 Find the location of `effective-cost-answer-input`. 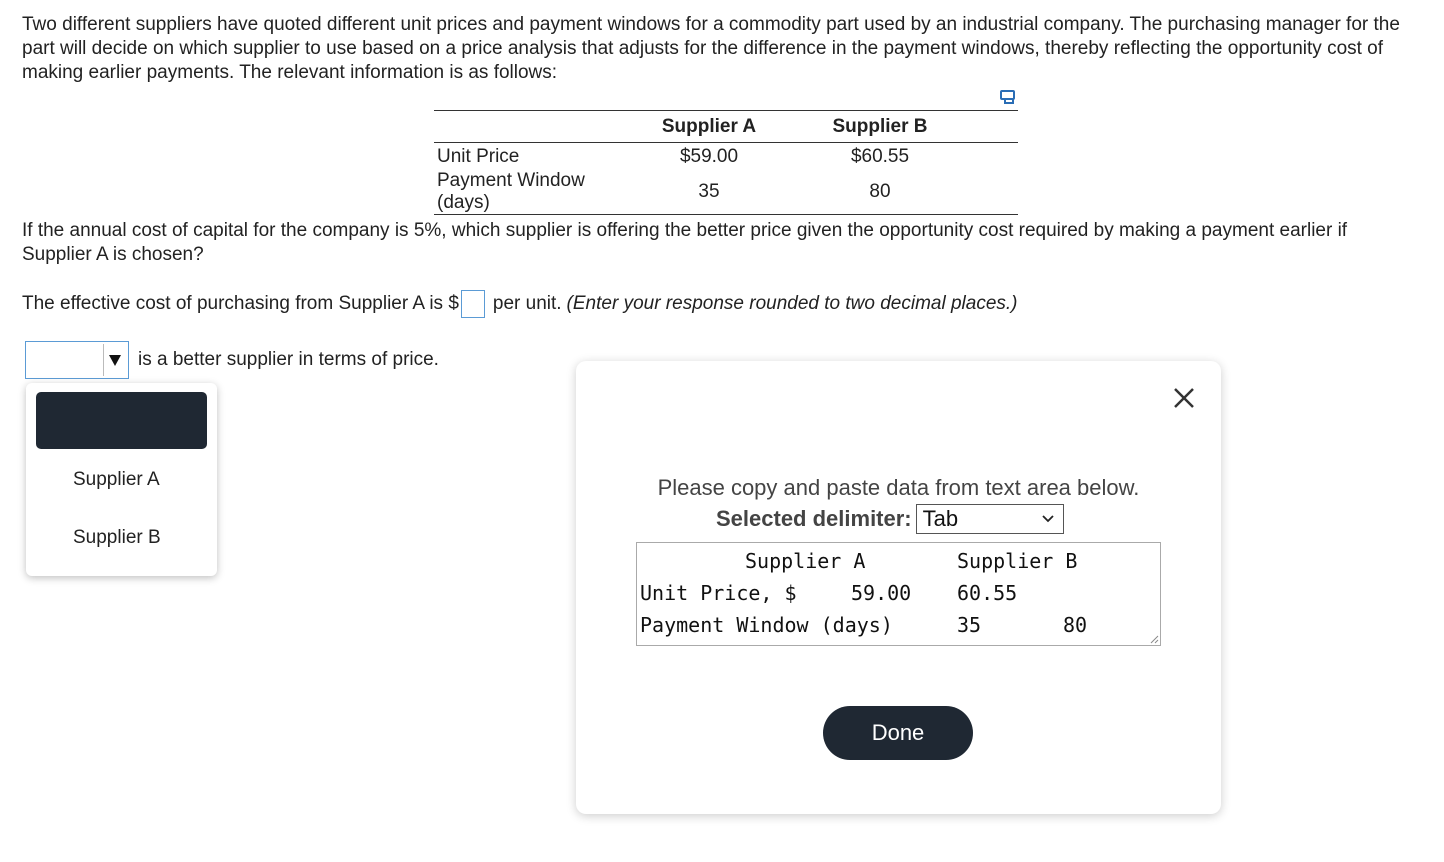

effective-cost-answer-input is located at coordinates (472, 304).